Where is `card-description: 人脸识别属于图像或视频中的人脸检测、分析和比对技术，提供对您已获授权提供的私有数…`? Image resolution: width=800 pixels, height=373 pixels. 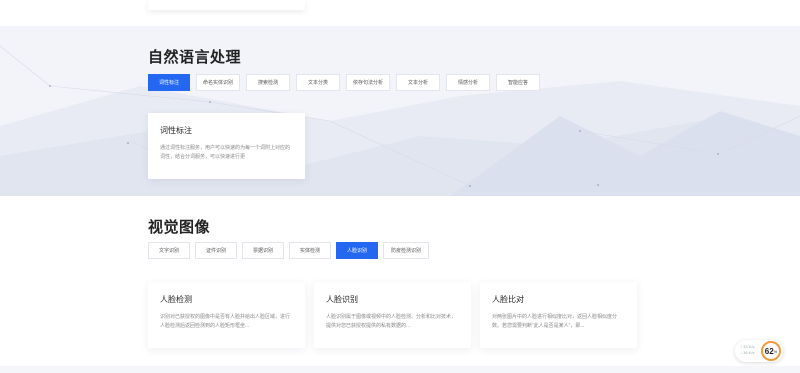
card-description: 人脸识别属于图像或视频中的人脸检测、分析和比对技术，提供对您已获授权提供的私有数… is located at coordinates (391, 321).